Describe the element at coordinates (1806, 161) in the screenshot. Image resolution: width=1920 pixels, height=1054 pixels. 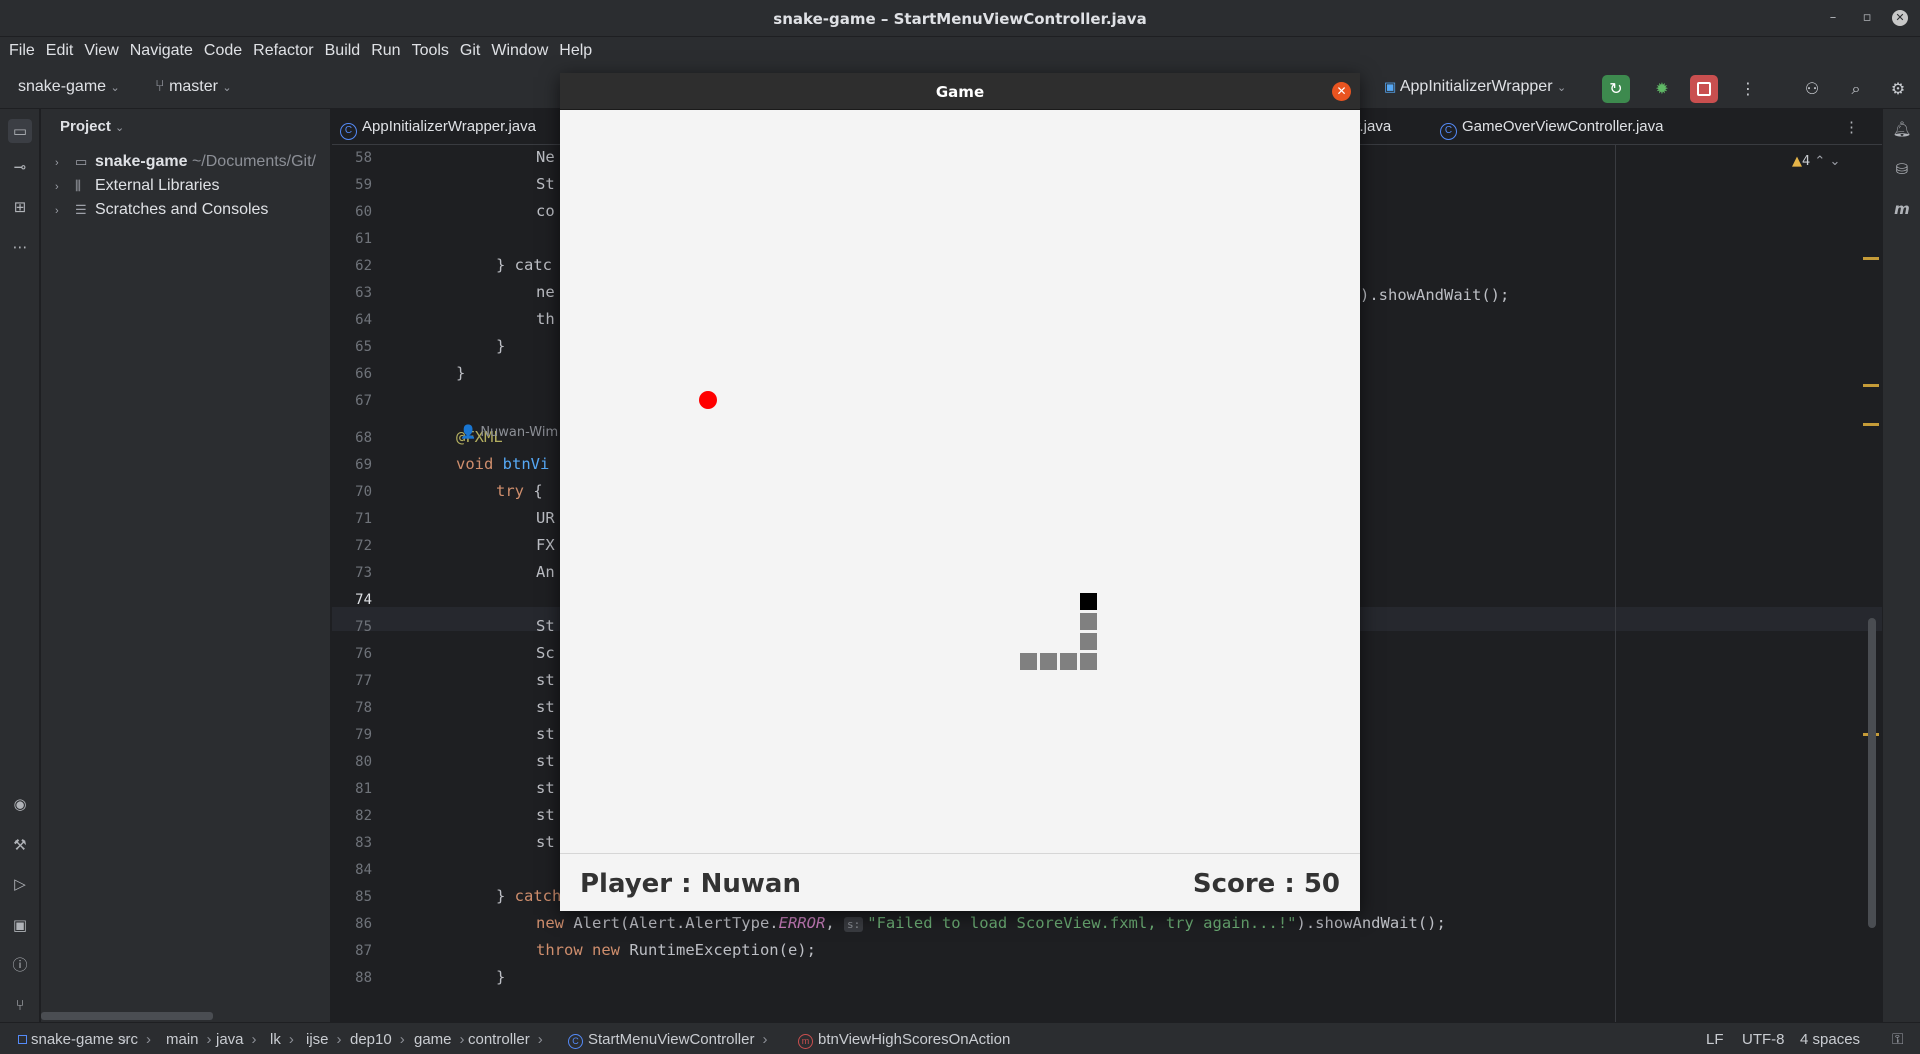
I see `warning-count: 4` at that location.